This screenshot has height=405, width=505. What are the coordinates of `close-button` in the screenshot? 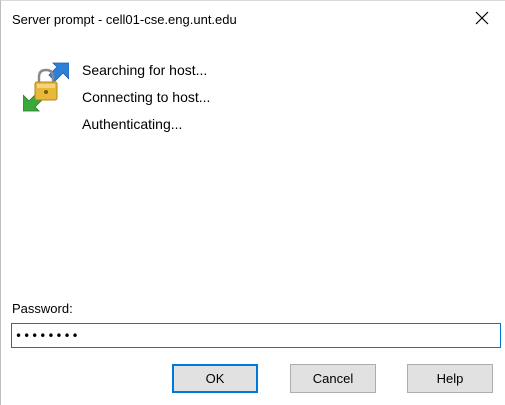 It's located at (482, 18).